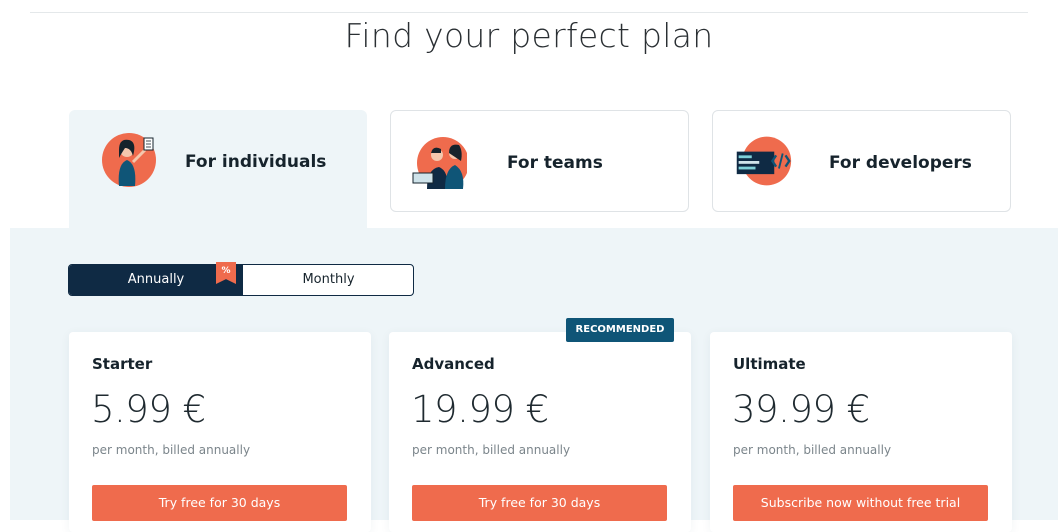 Image resolution: width=1058 pixels, height=532 pixels. What do you see at coordinates (860, 503) in the screenshot?
I see `subscribe-now-button: Subscribe now without free trial` at bounding box center [860, 503].